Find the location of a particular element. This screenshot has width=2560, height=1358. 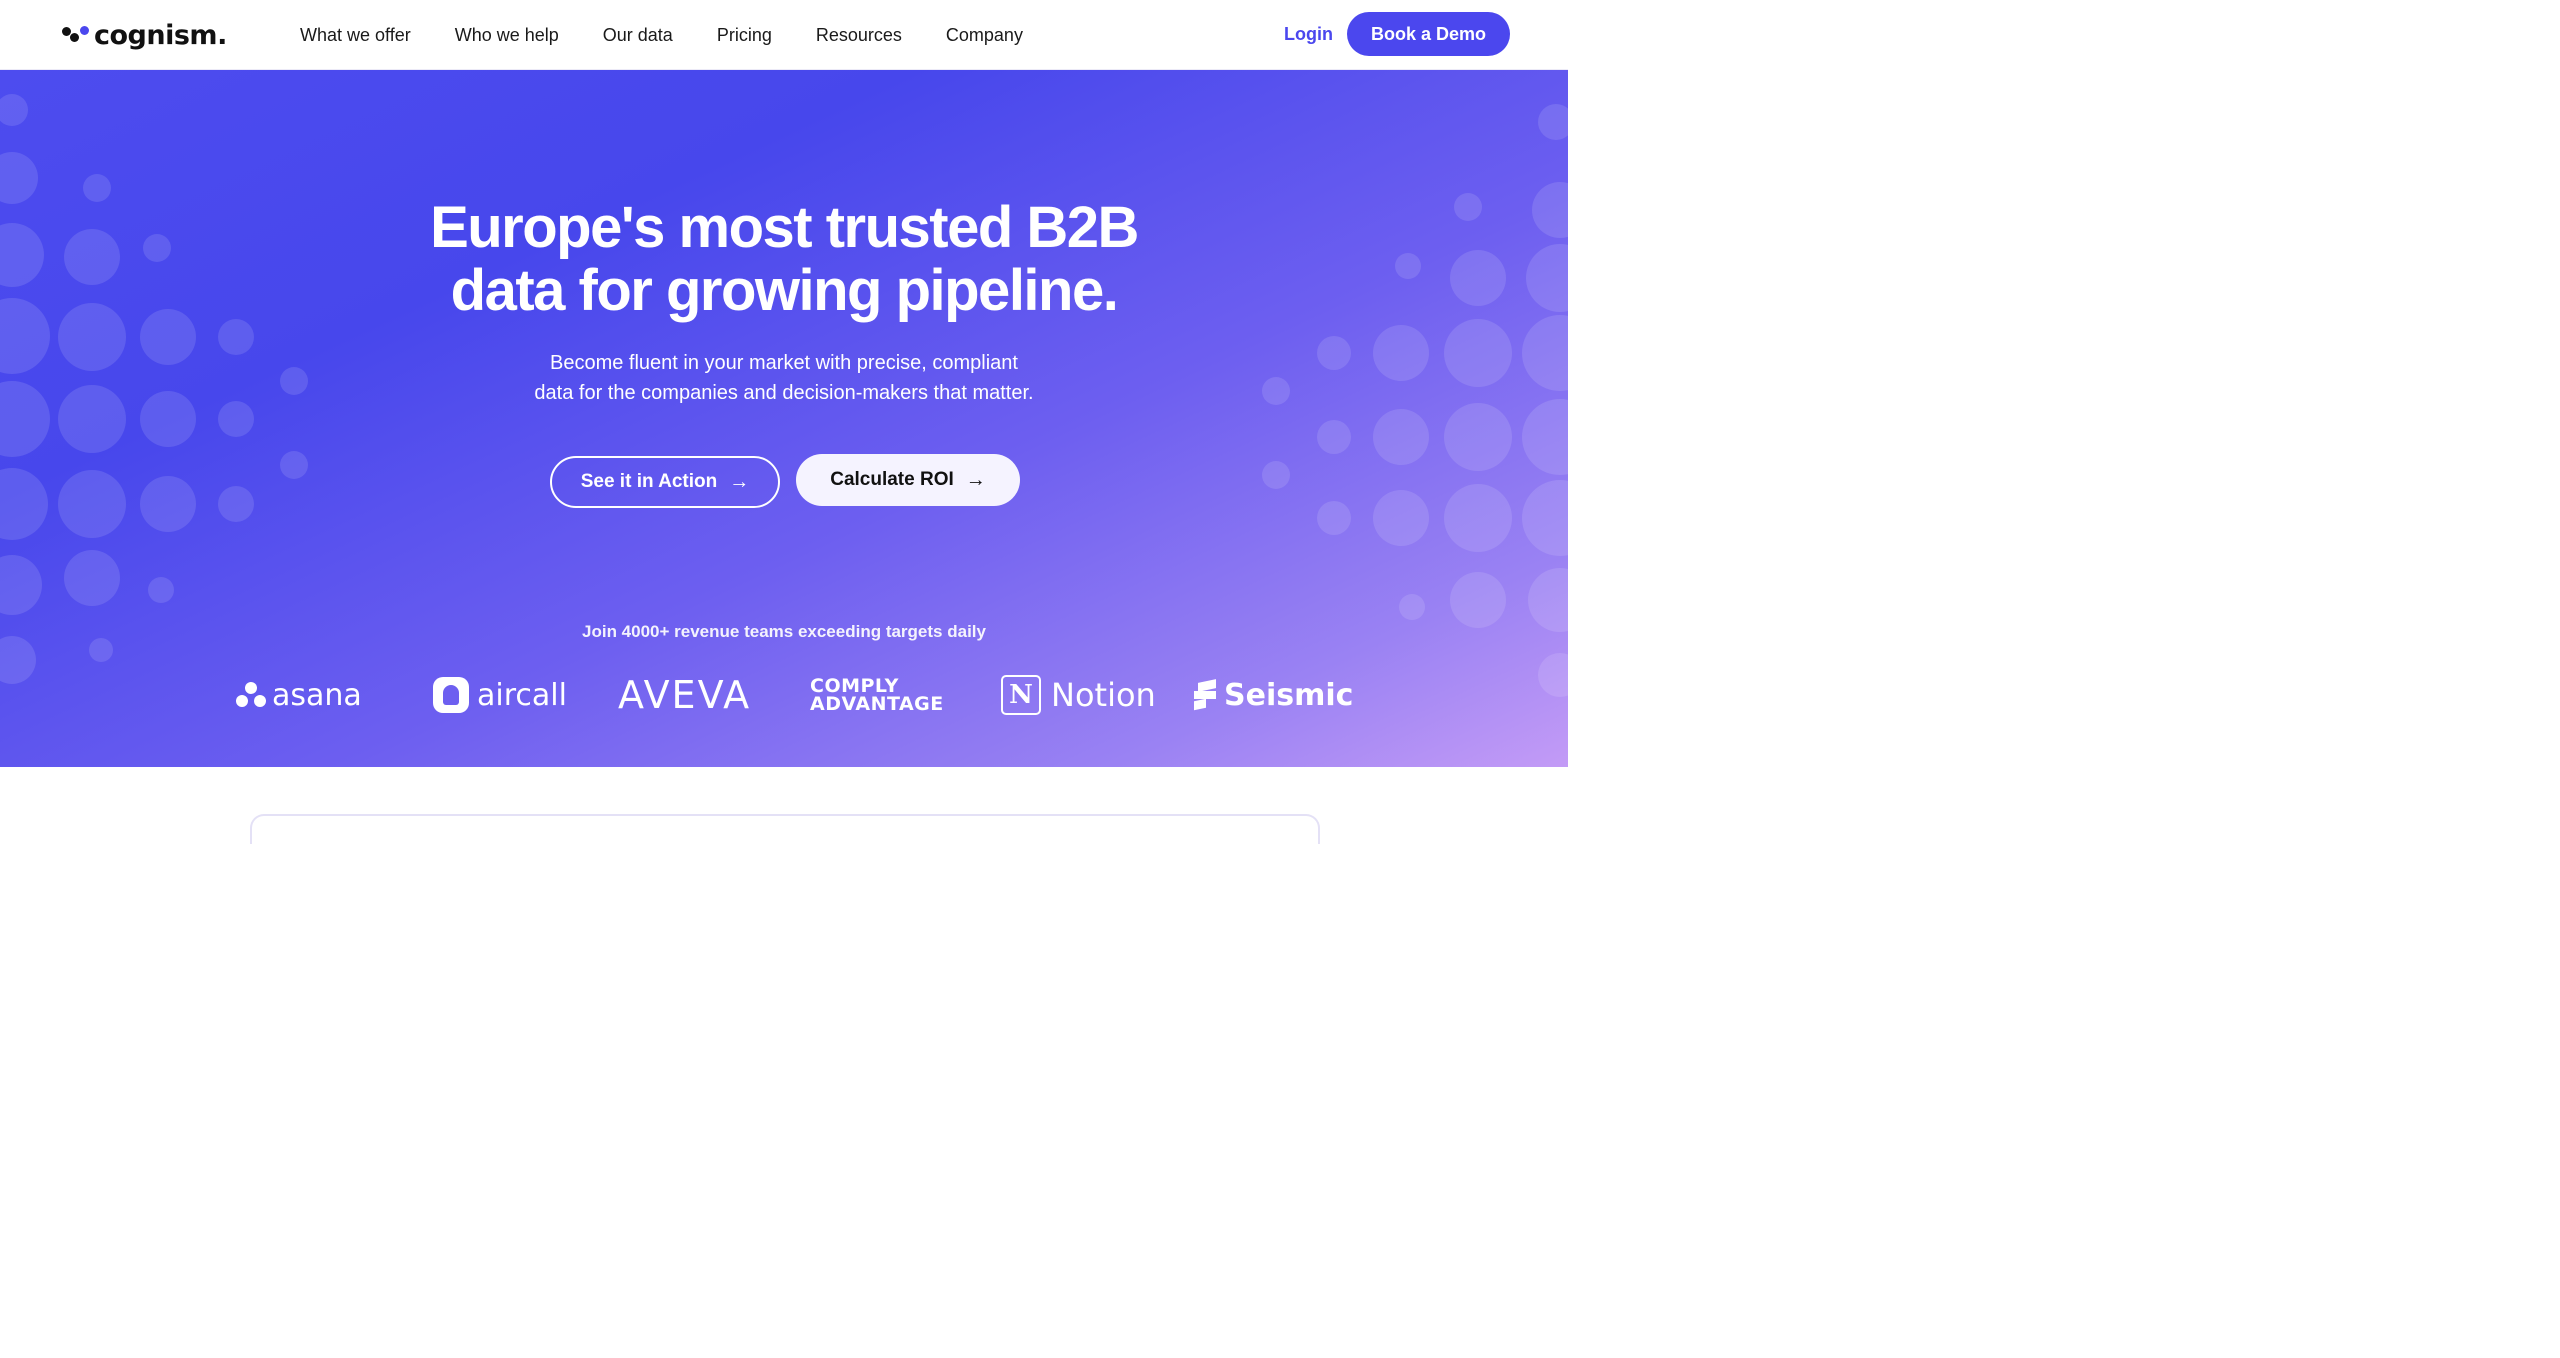

asana-wordmark: asana is located at coordinates (317, 695).